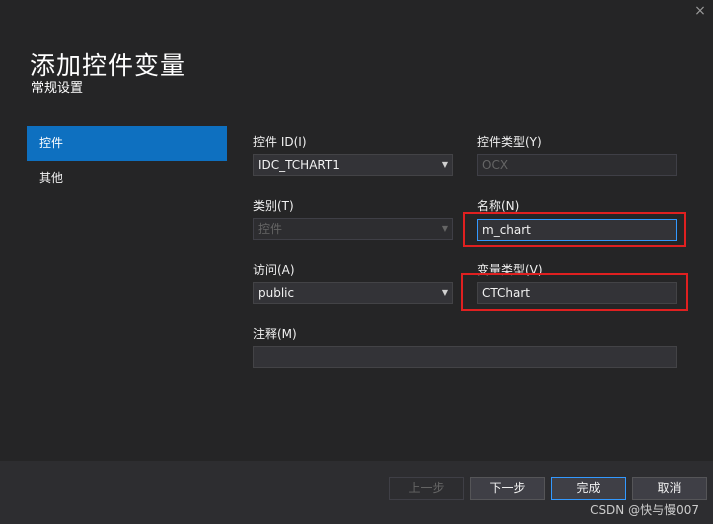  What do you see at coordinates (644, 510) in the screenshot?
I see `watermark-text: CSDN @快与慢007` at bounding box center [644, 510].